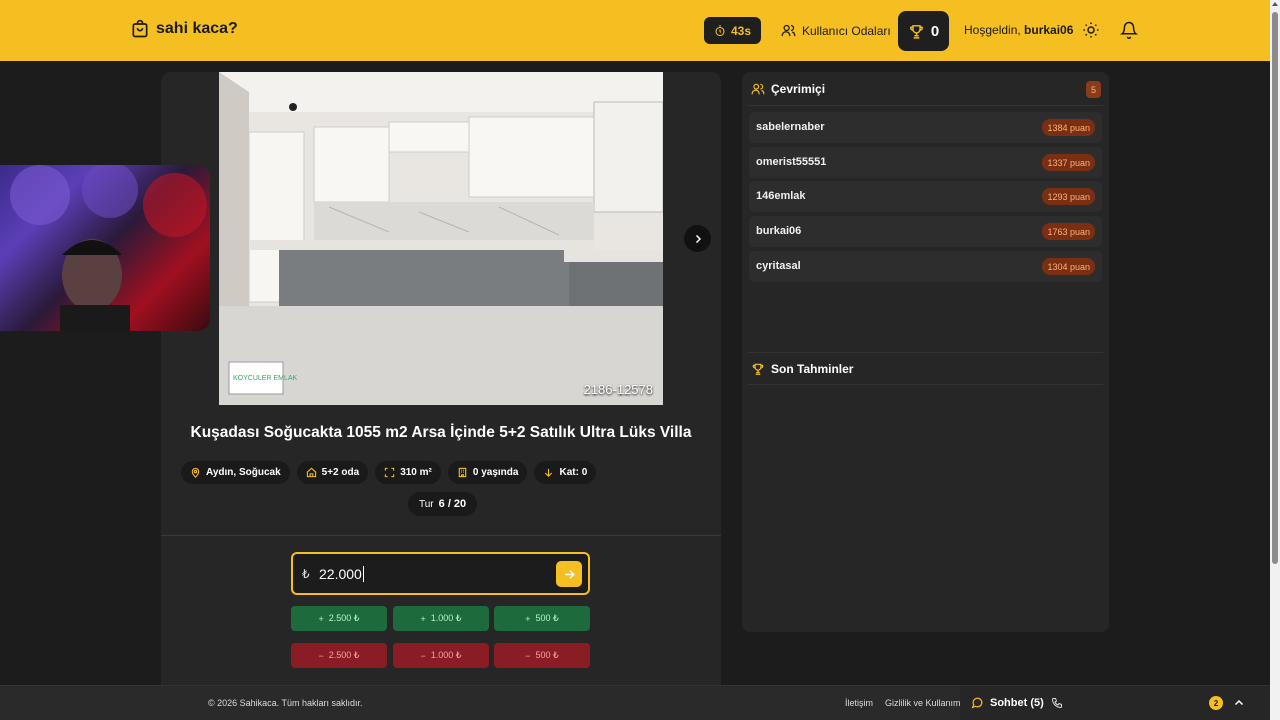  What do you see at coordinates (416, 472) in the screenshot?
I see `area-value: 310 m²` at bounding box center [416, 472].